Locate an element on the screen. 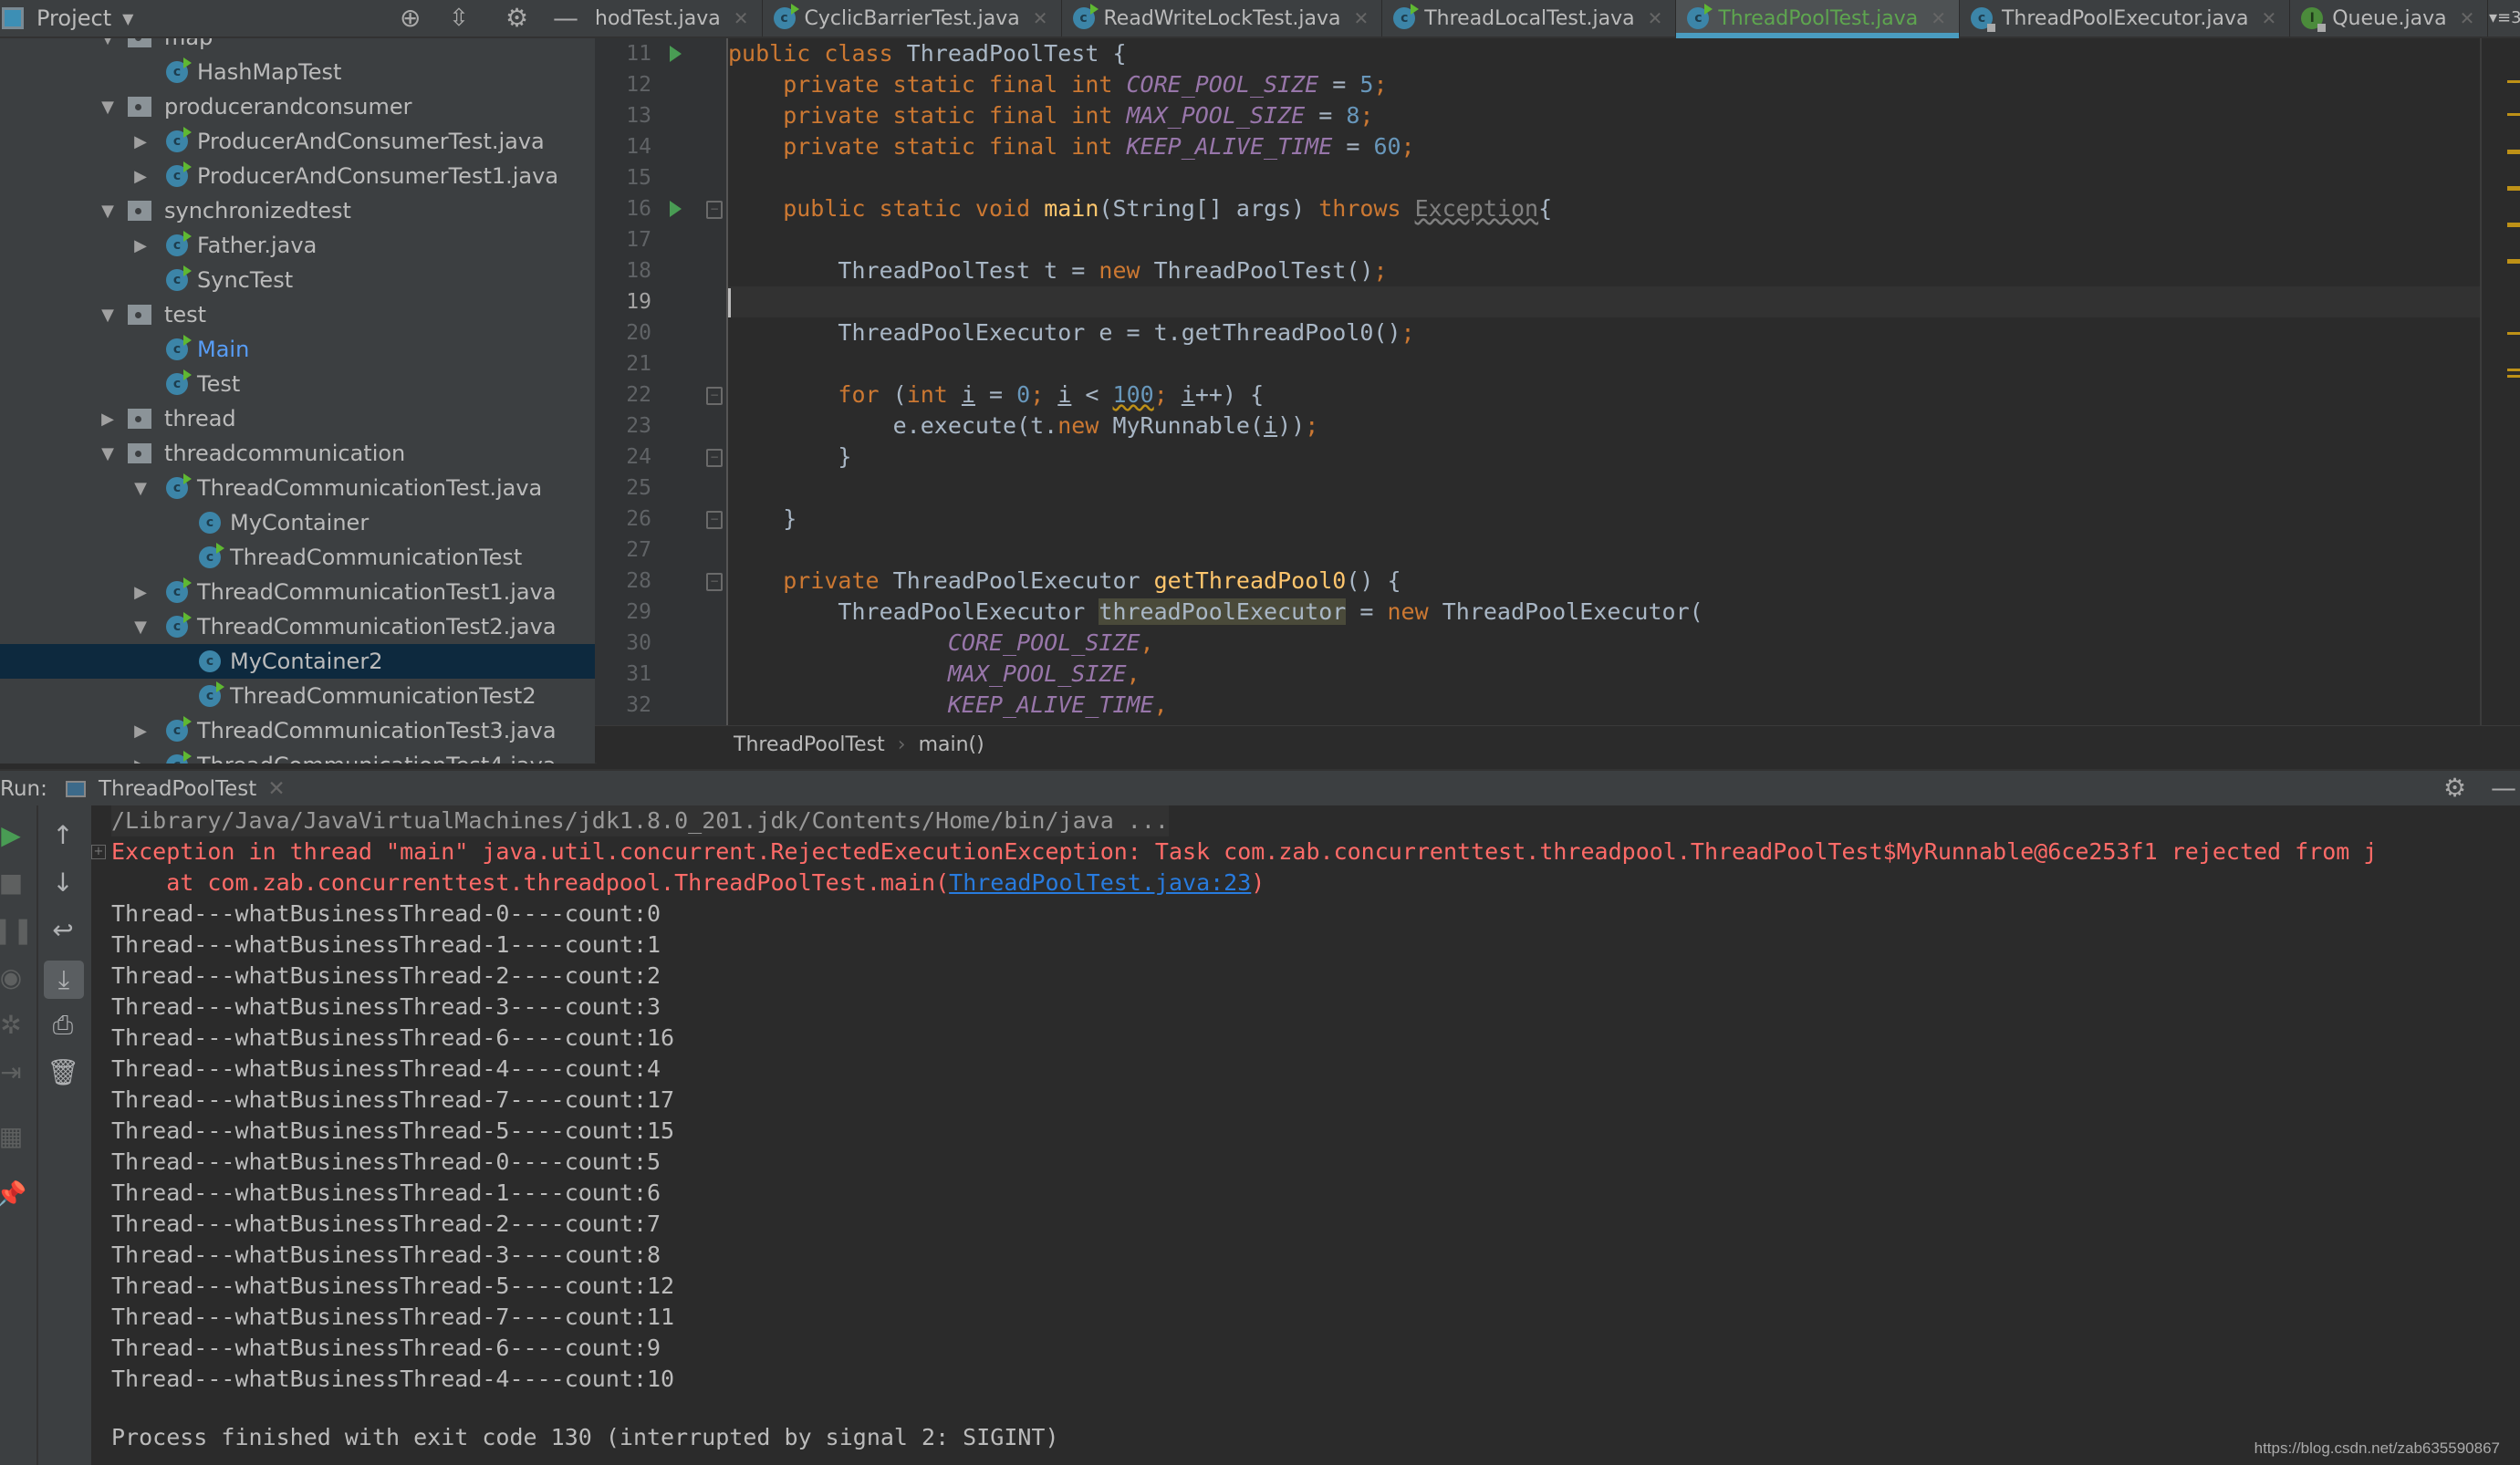  tree-item: c ThreadCommunicationTest2 is located at coordinates (297, 696).